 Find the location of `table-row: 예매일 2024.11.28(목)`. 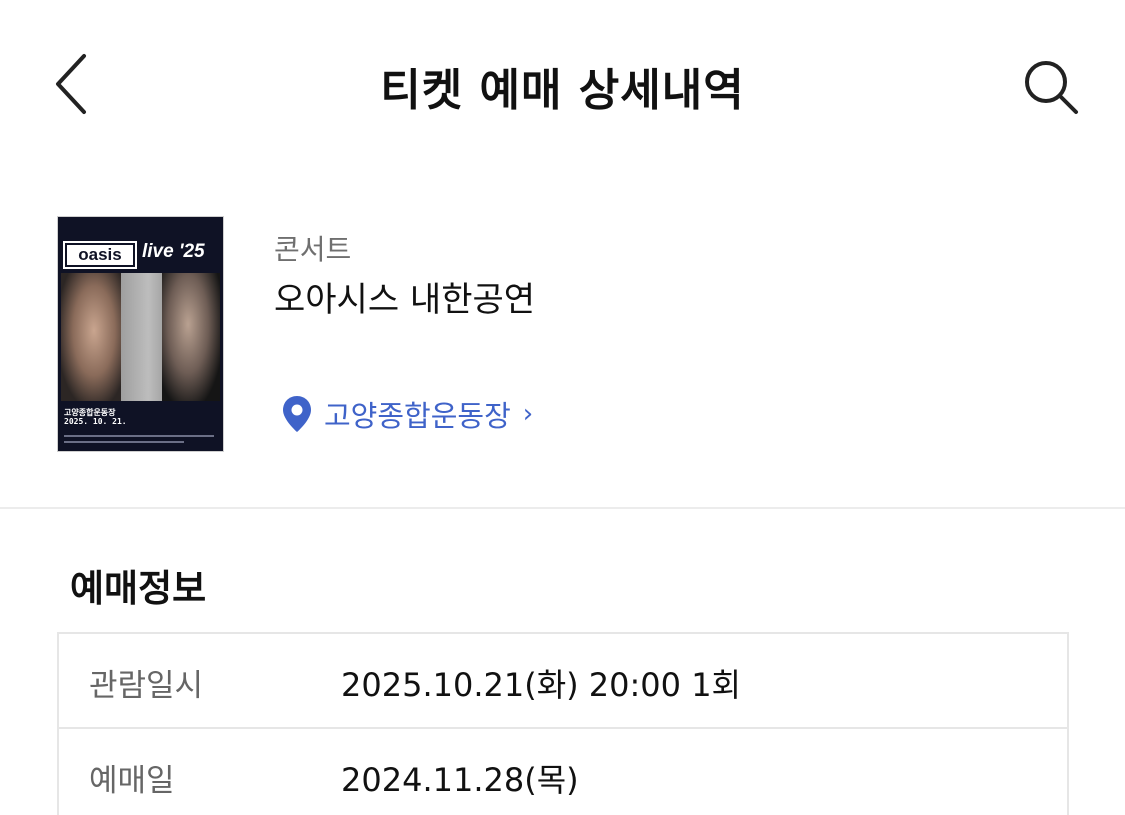

table-row: 예매일 2024.11.28(목) is located at coordinates (563, 771).